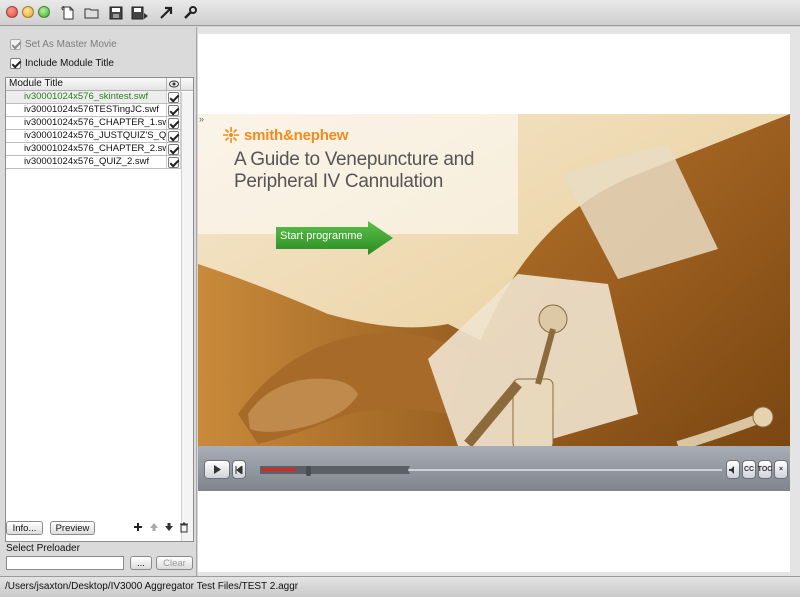 This screenshot has height=597, width=800. I want to click on course-title-line-2: Peripheral IV Cannulation, so click(339, 181).